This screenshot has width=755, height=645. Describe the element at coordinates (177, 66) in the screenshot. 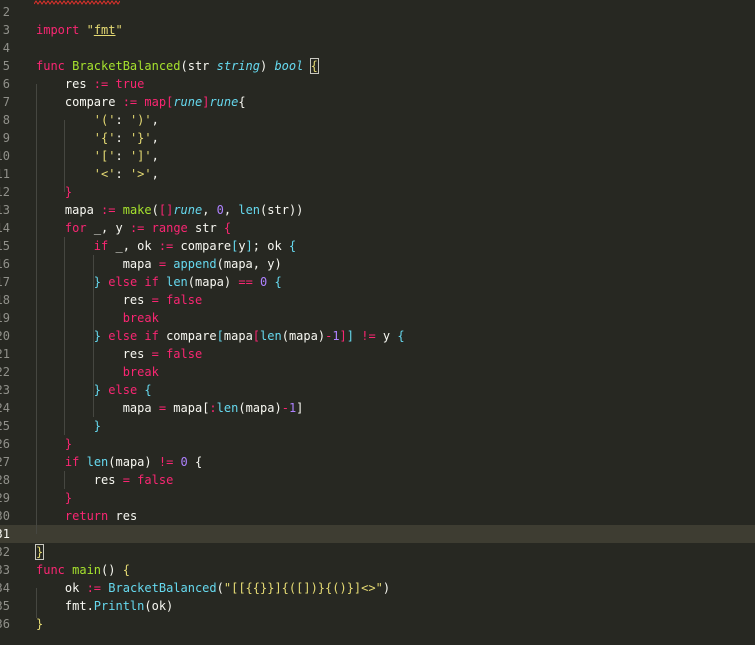

I see `code-text: func BracketBalanced(str string) bool {` at that location.